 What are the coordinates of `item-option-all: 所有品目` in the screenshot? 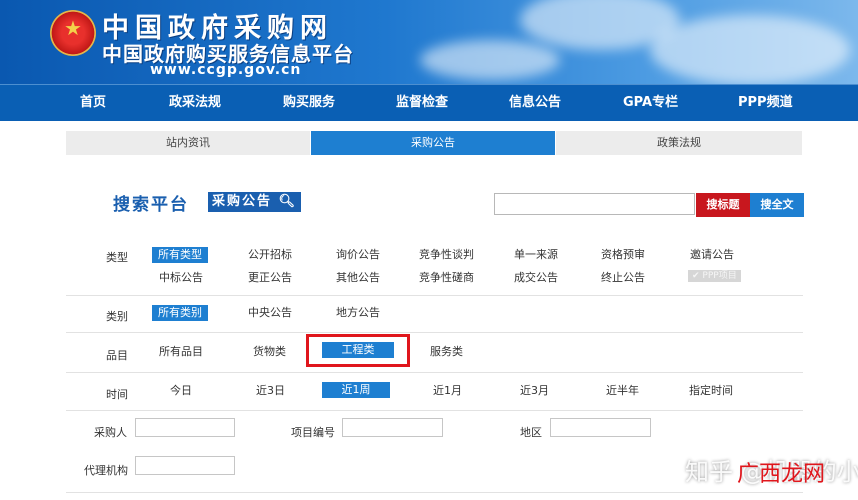 It's located at (181, 352).